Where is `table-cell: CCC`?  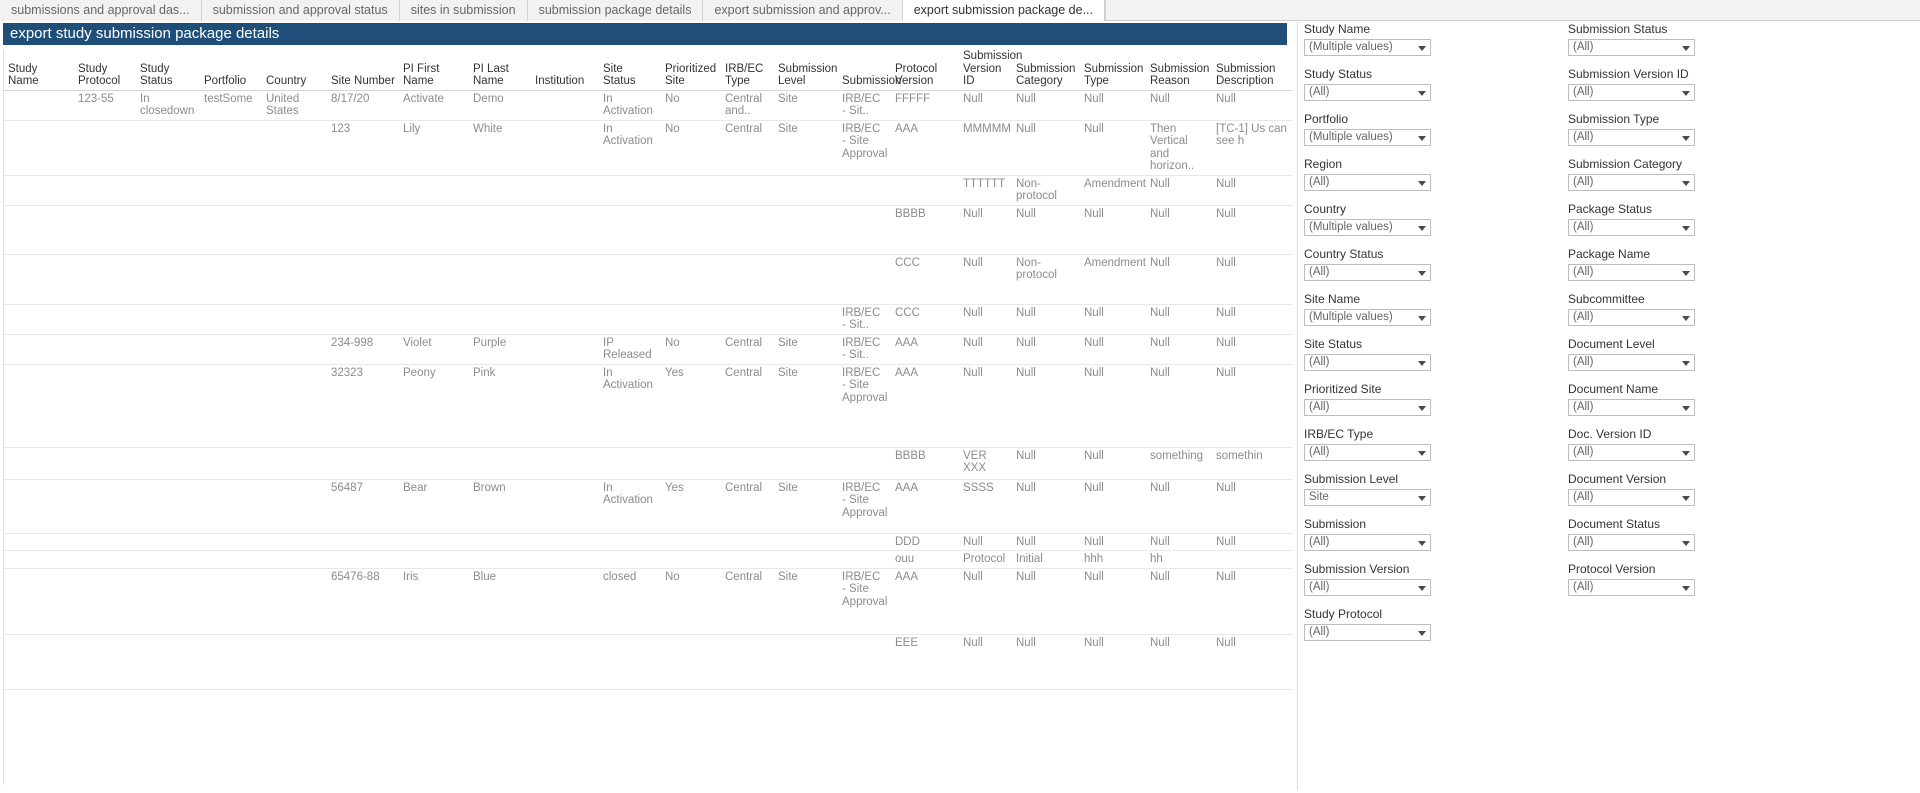 table-cell: CCC is located at coordinates (925, 279).